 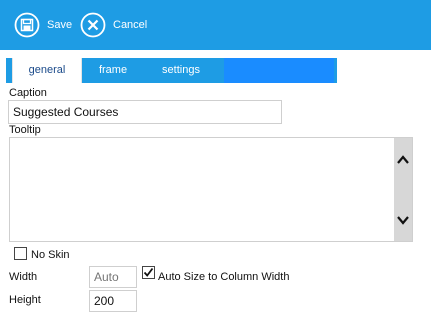 What do you see at coordinates (47, 70) in the screenshot?
I see `tab-general: general` at bounding box center [47, 70].